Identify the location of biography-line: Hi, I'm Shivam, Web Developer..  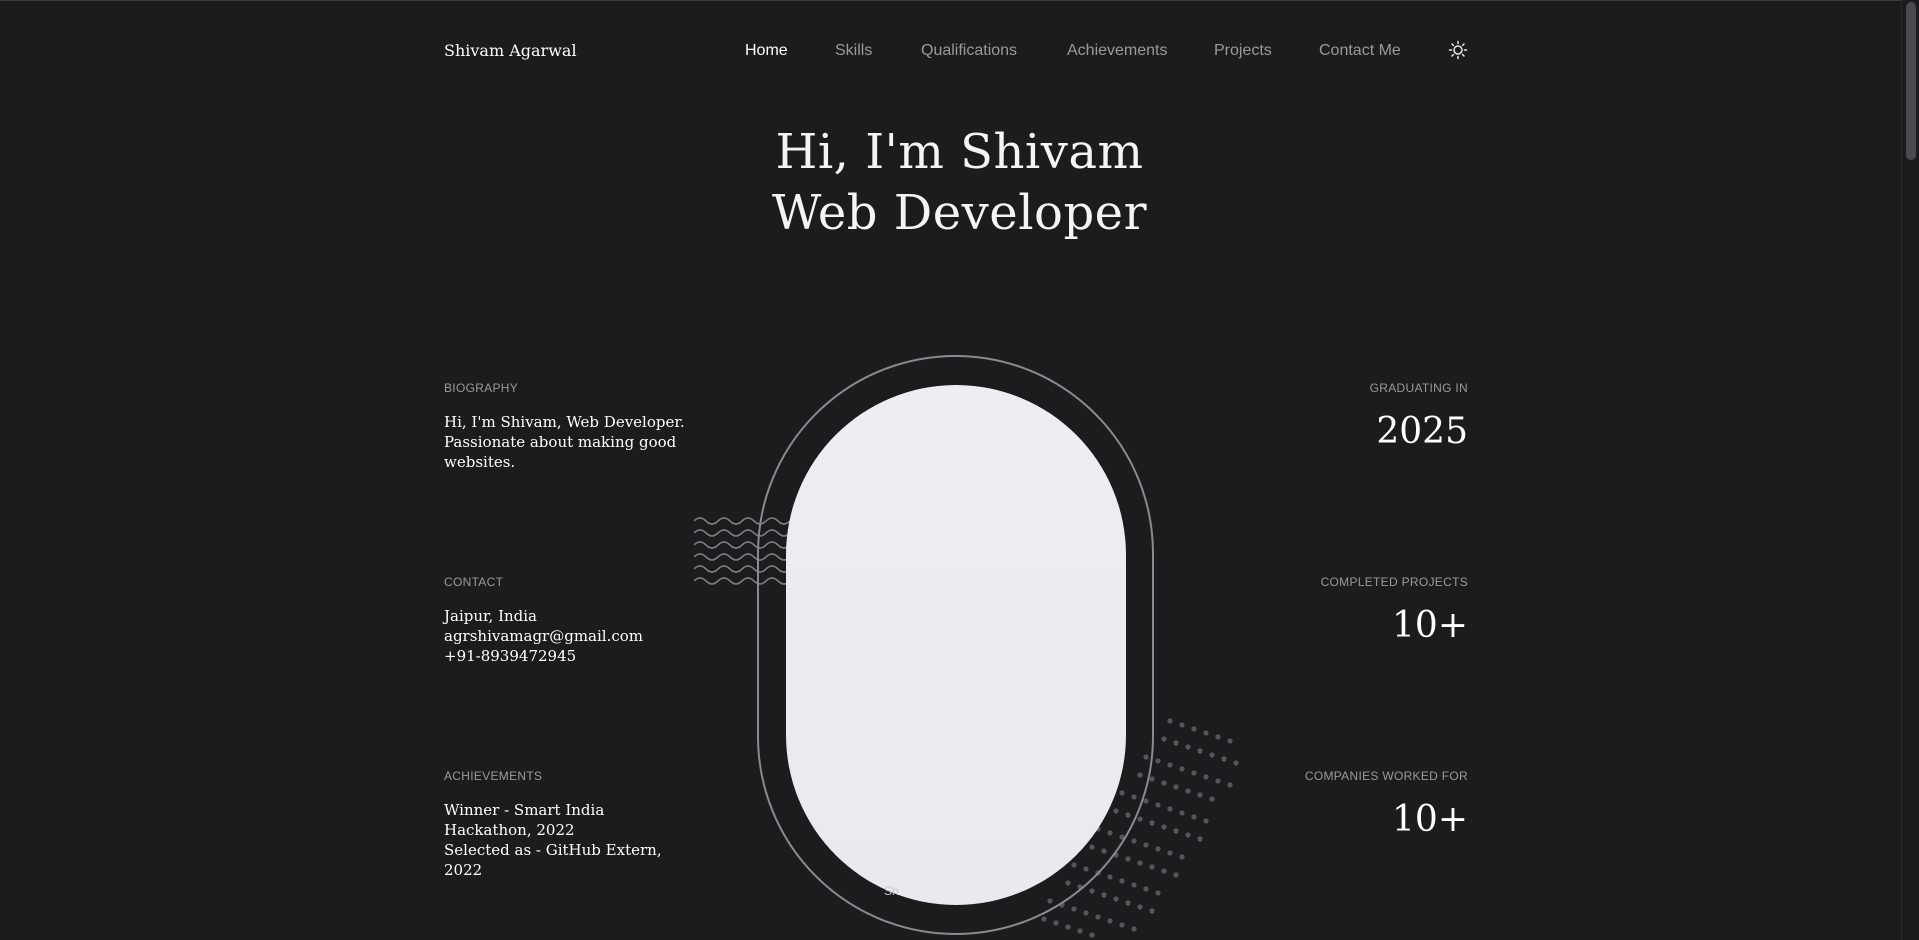
(564, 422).